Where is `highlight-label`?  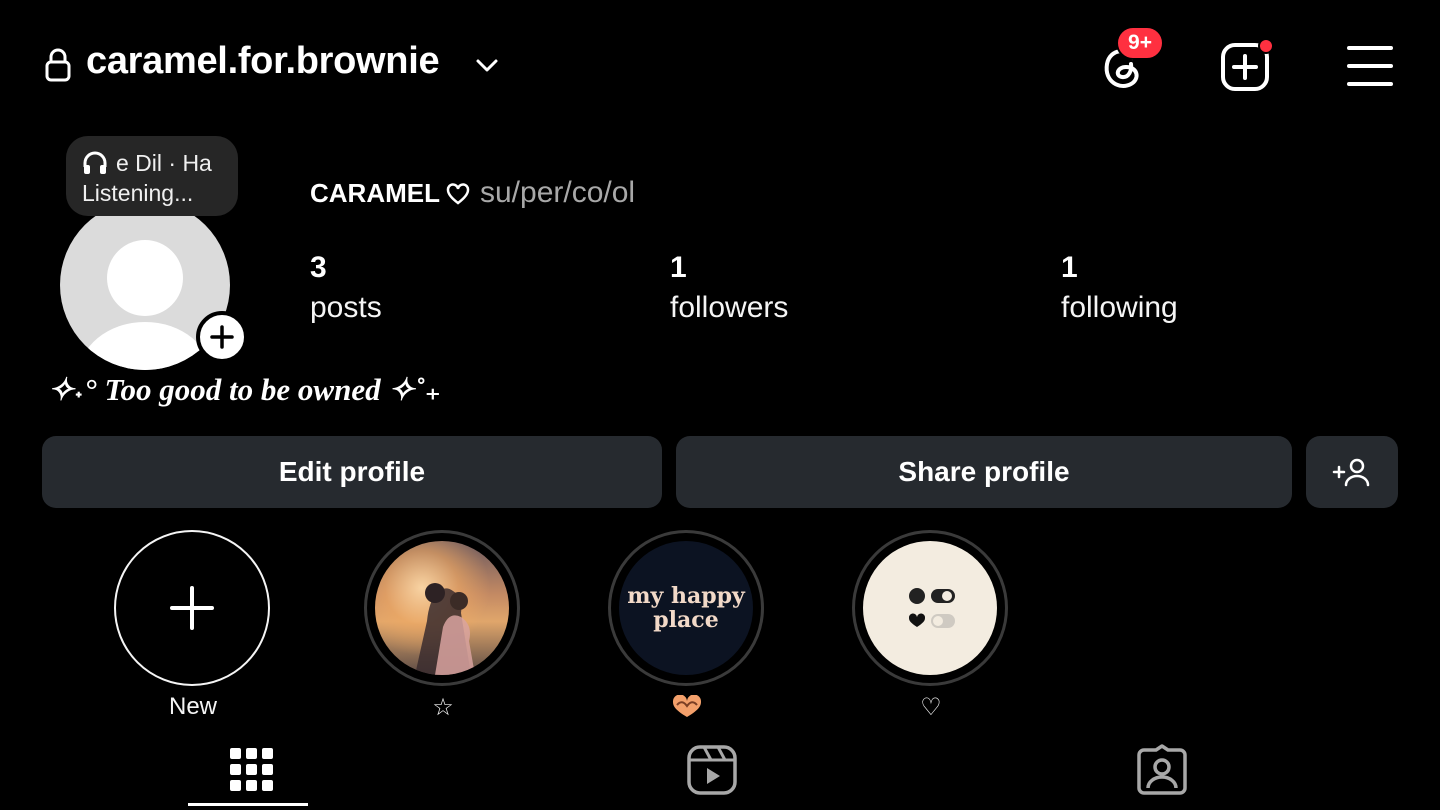
highlight-label is located at coordinates (687, 707).